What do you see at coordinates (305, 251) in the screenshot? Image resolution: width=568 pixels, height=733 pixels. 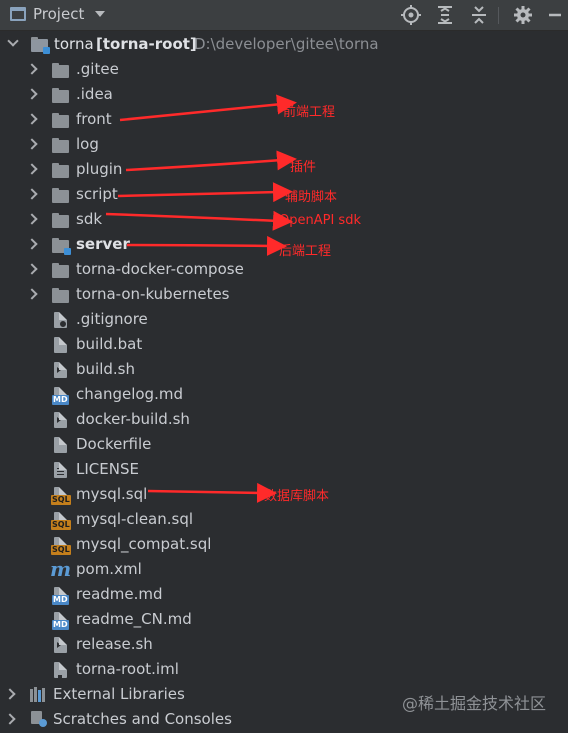 I see `annotation-server: 后端工程` at bounding box center [305, 251].